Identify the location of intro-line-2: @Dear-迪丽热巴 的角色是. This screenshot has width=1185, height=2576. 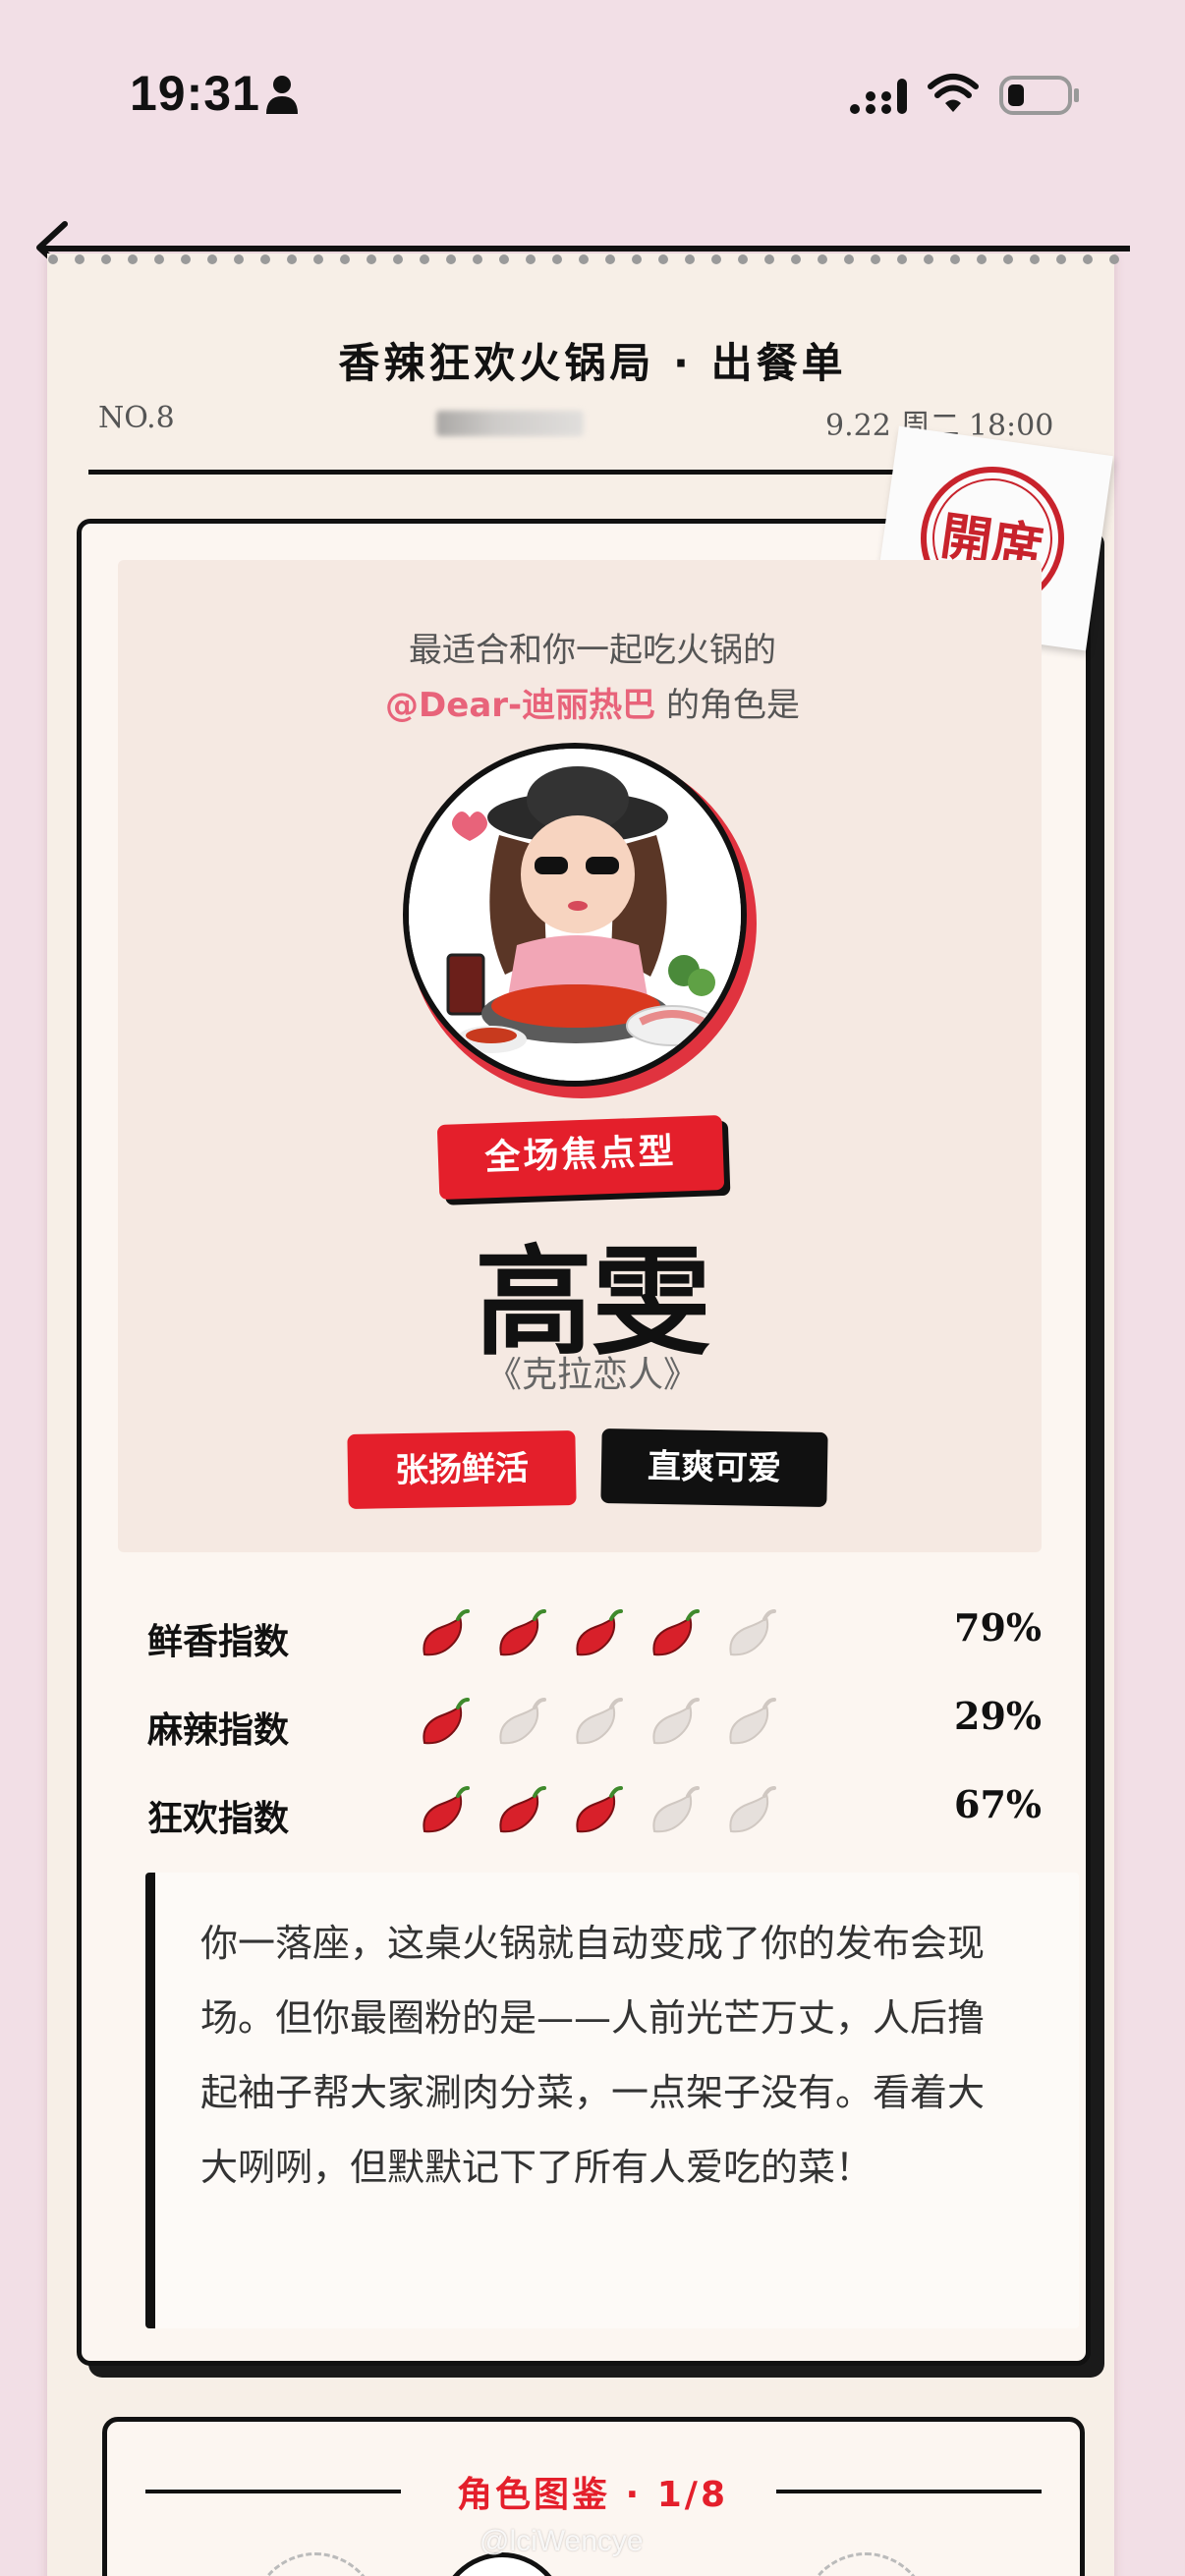
(592, 702).